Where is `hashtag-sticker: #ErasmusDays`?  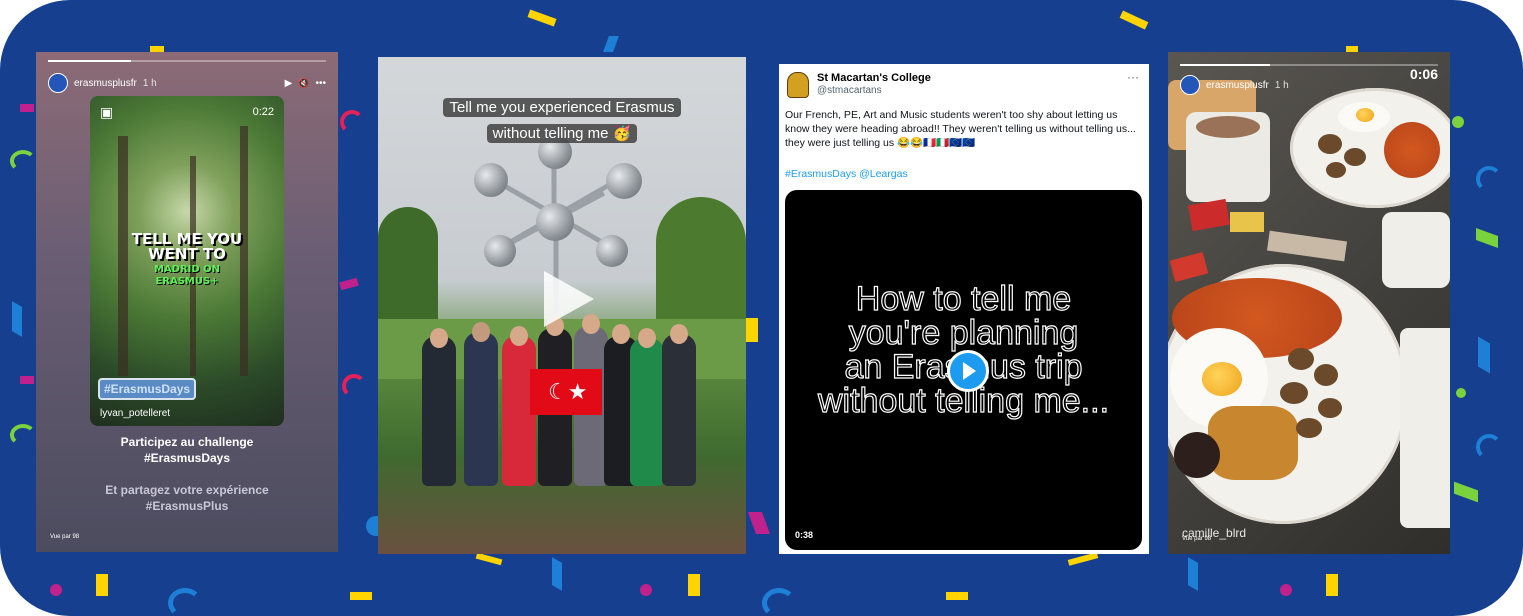 hashtag-sticker: #ErasmusDays is located at coordinates (147, 389).